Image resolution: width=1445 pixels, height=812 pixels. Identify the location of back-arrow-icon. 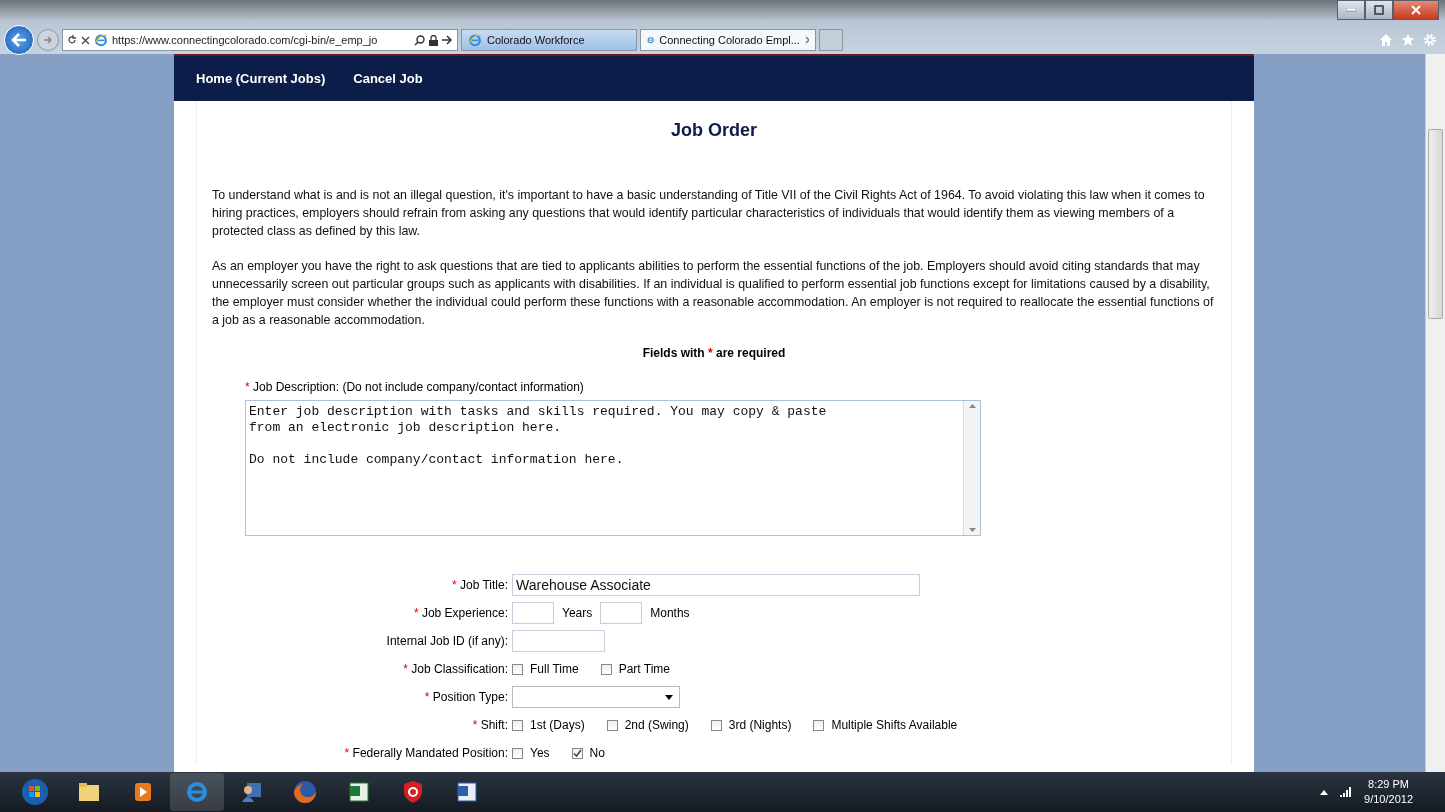
(19, 40).